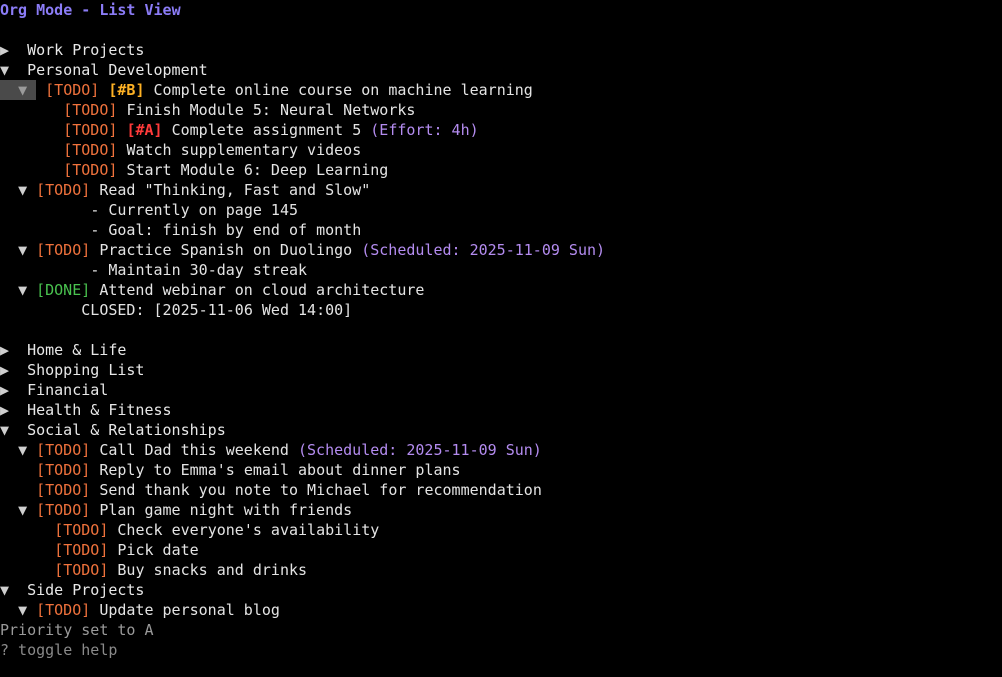  What do you see at coordinates (257, 170) in the screenshot?
I see `task-text: Start Module 6: Deep Learning` at bounding box center [257, 170].